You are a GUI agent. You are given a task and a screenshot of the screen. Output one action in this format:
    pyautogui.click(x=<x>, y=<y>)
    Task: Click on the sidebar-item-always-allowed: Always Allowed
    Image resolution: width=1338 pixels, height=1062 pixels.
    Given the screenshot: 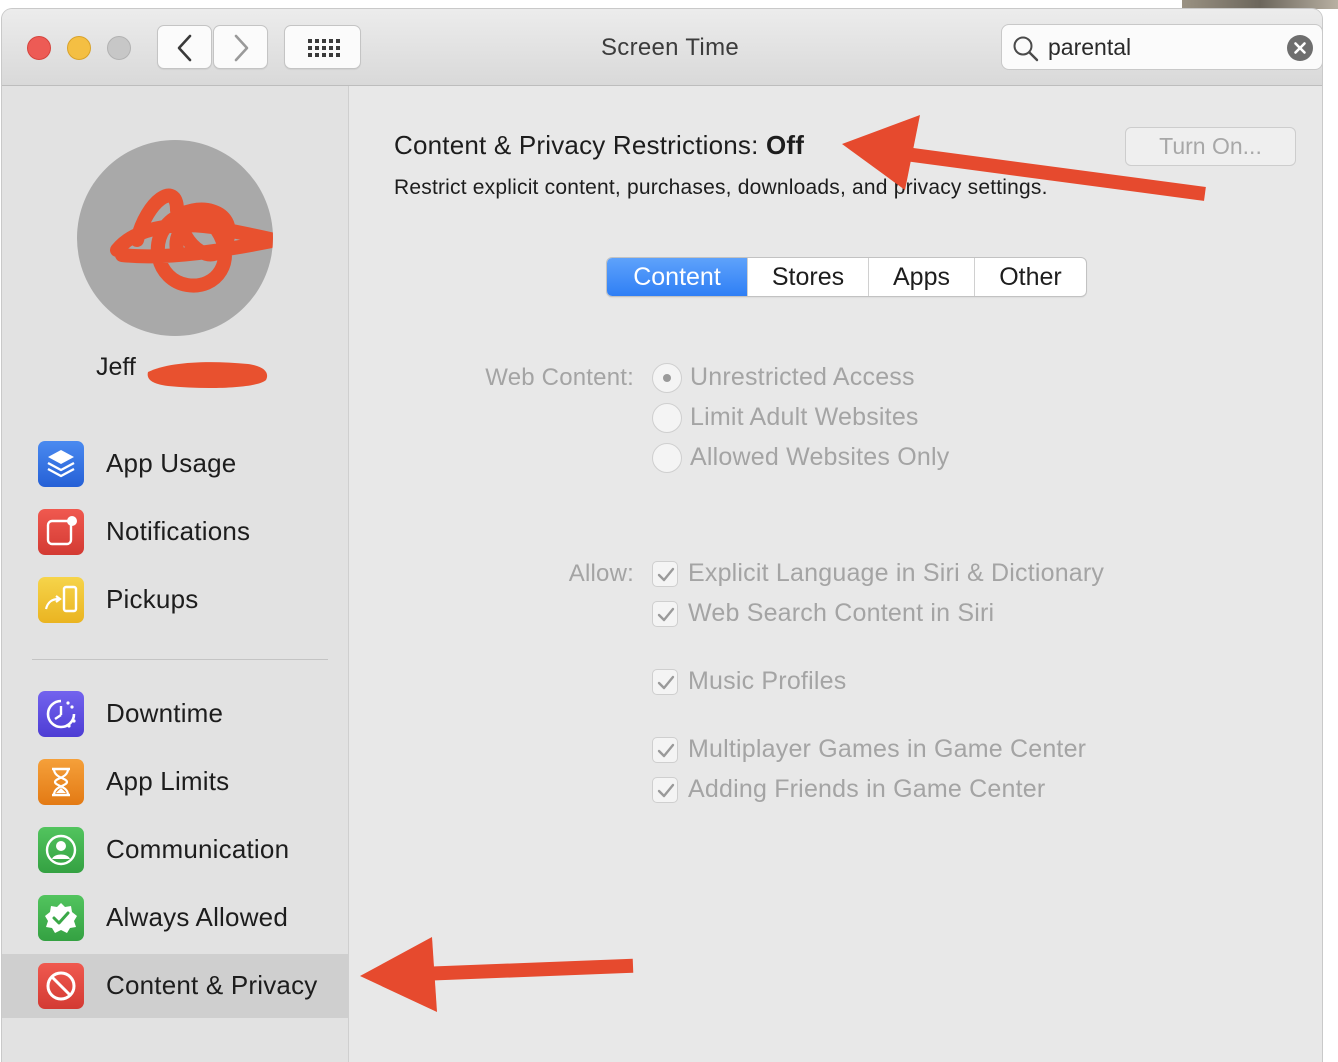 What is the action you would take?
    pyautogui.click(x=175, y=918)
    